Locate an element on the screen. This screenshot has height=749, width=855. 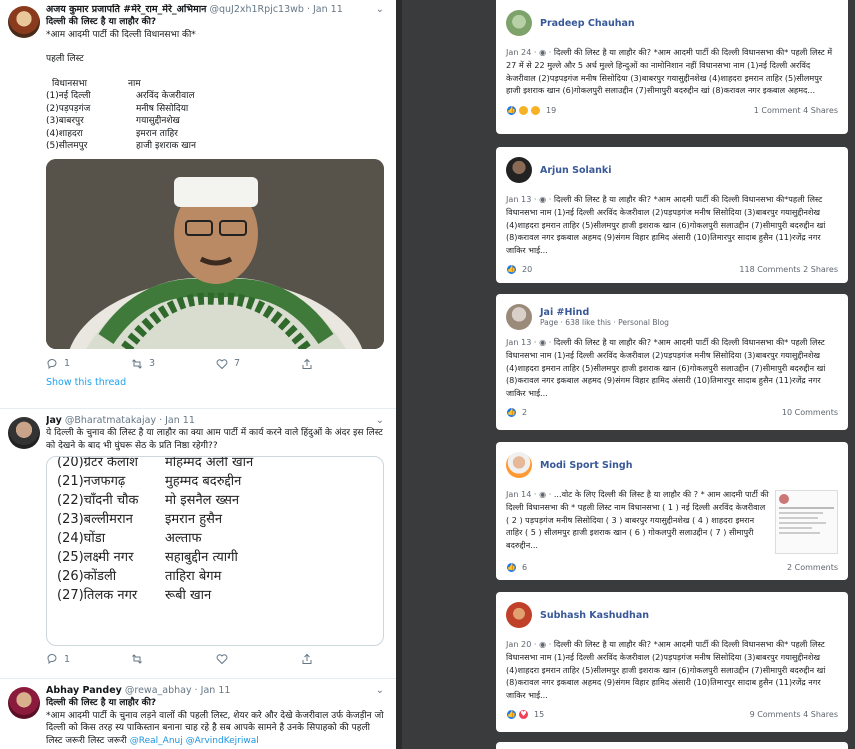
page-info: Page · 638 like this · Personal Blog is located at coordinates (604, 322).